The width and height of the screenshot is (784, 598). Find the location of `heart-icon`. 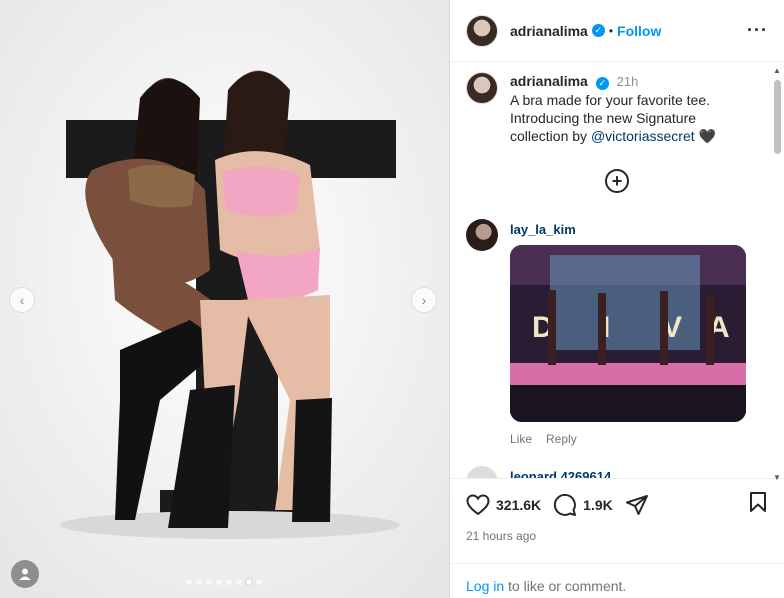

heart-icon is located at coordinates (478, 504).